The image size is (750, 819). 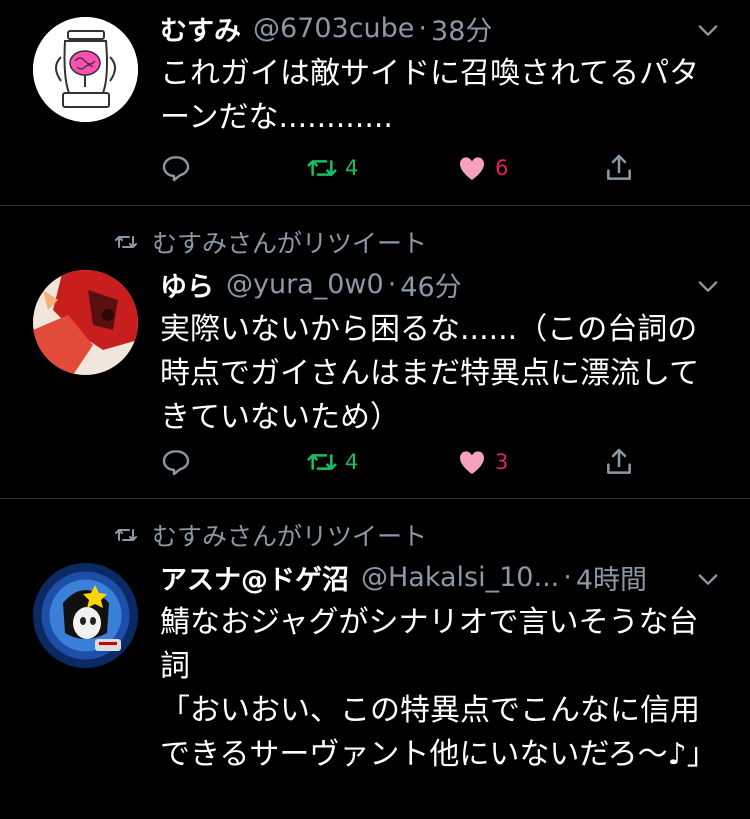 I want to click on user-handle: @6703cube, so click(x=333, y=28).